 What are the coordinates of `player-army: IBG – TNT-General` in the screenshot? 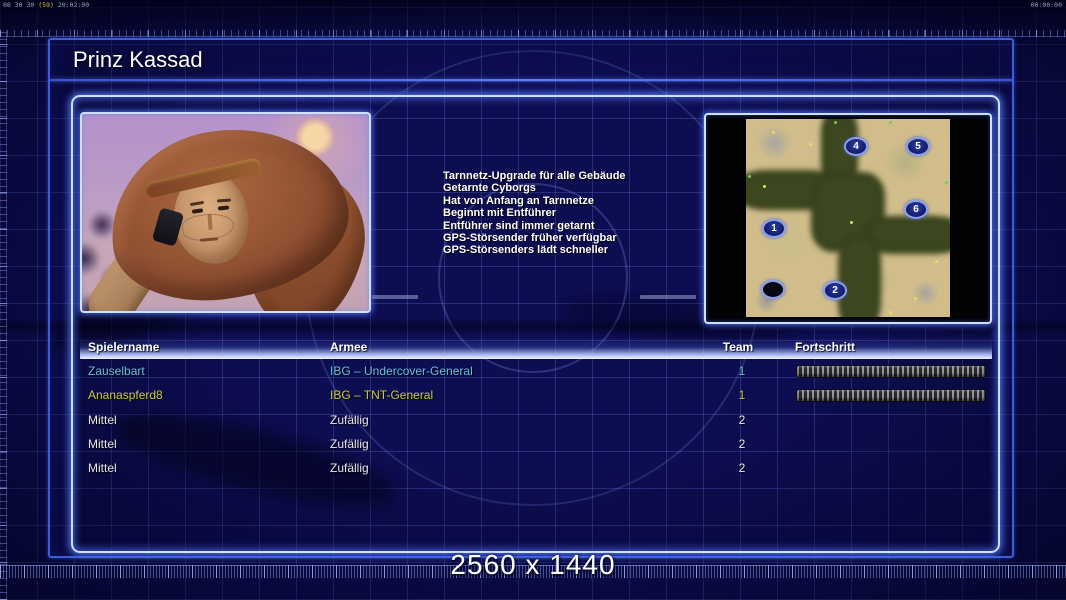 It's located at (382, 395).